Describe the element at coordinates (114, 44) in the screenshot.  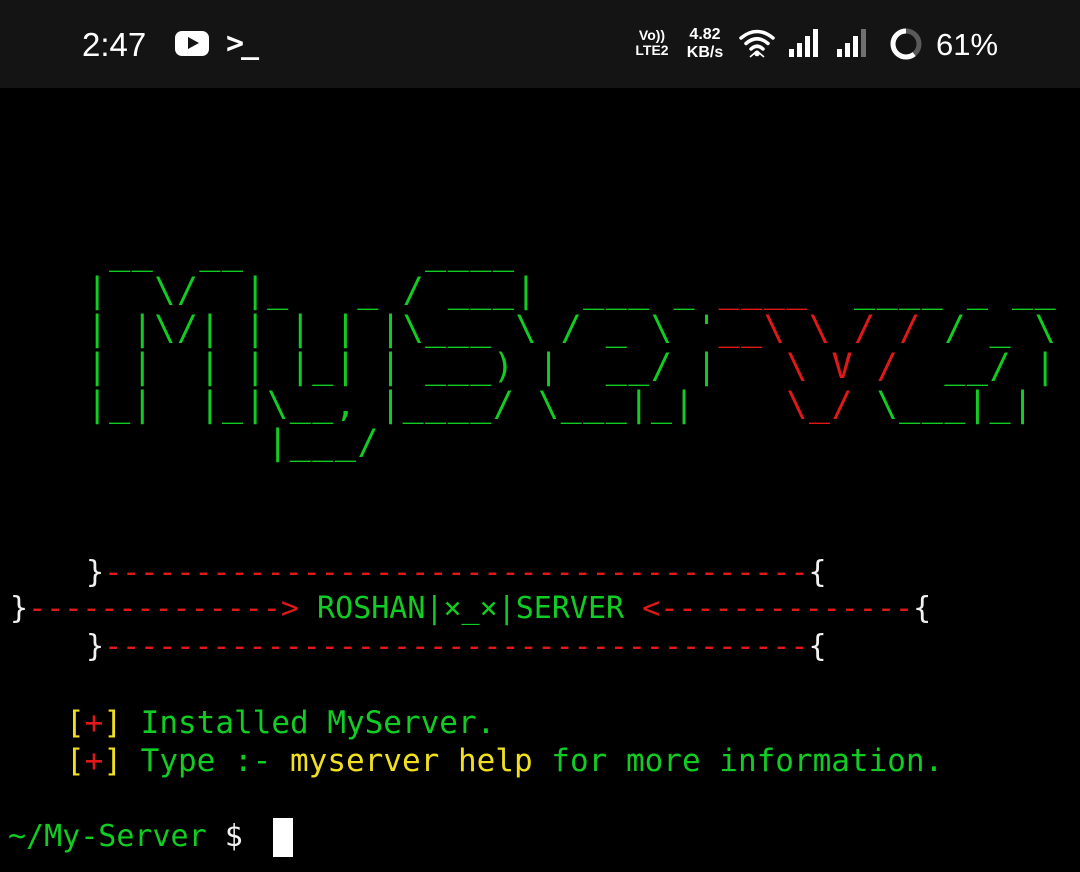
I see `status-time: 2:47` at that location.